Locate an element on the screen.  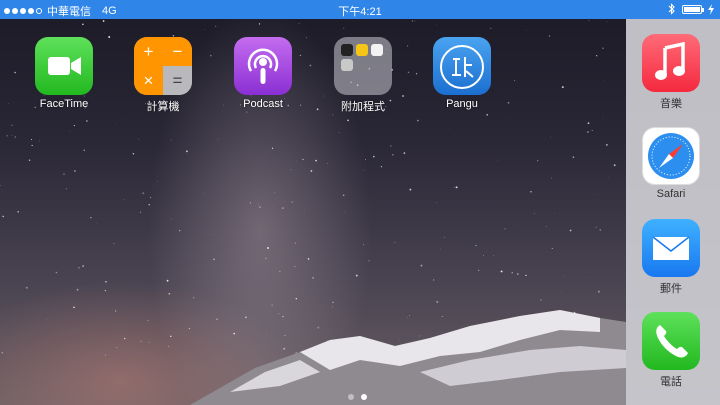
app-label: 計算機 is located at coordinates (163, 107).